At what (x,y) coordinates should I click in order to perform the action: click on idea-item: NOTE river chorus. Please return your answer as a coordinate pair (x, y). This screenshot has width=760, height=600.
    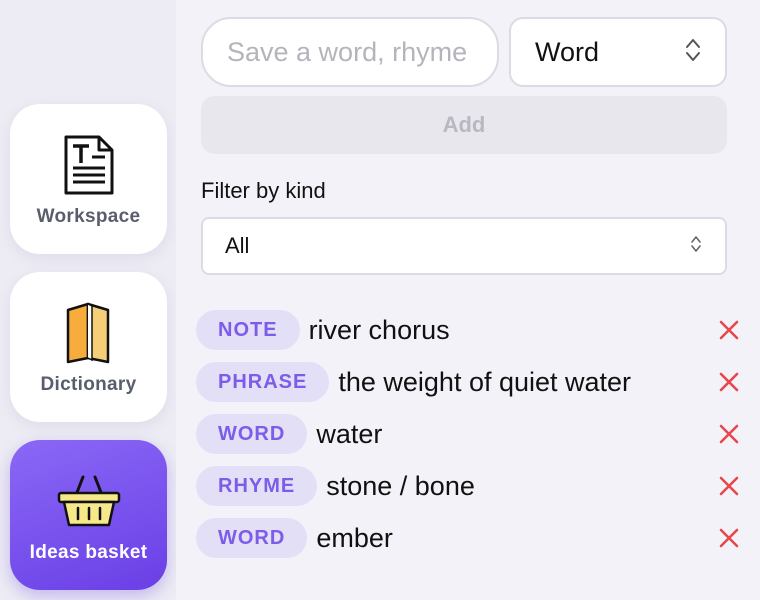
    Looking at the image, I should click on (468, 330).